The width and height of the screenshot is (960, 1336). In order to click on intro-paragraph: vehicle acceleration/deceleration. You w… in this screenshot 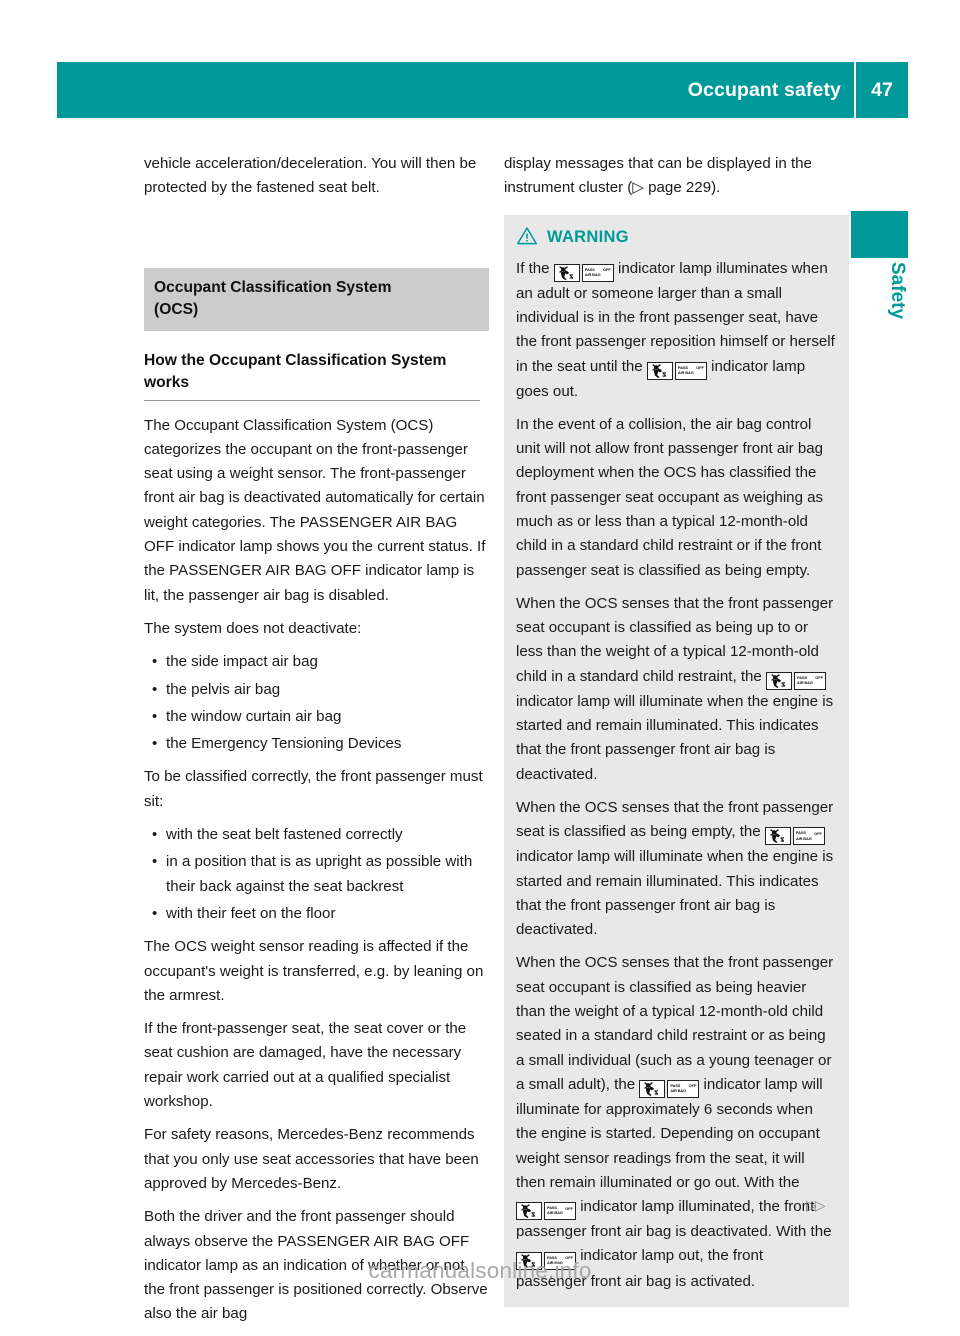, I will do `click(310, 176)`.